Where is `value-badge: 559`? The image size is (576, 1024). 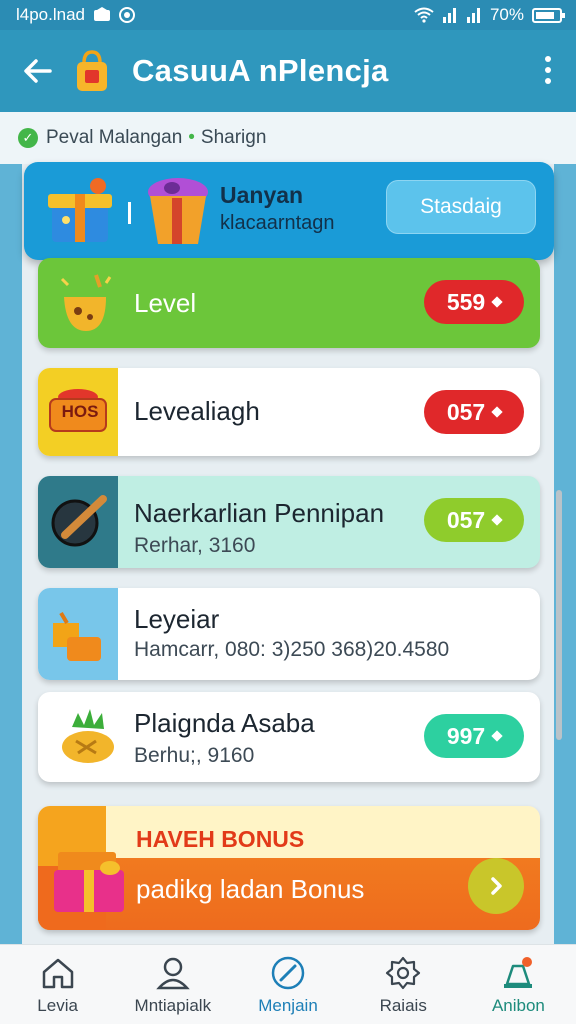
value-badge: 559 is located at coordinates (474, 302).